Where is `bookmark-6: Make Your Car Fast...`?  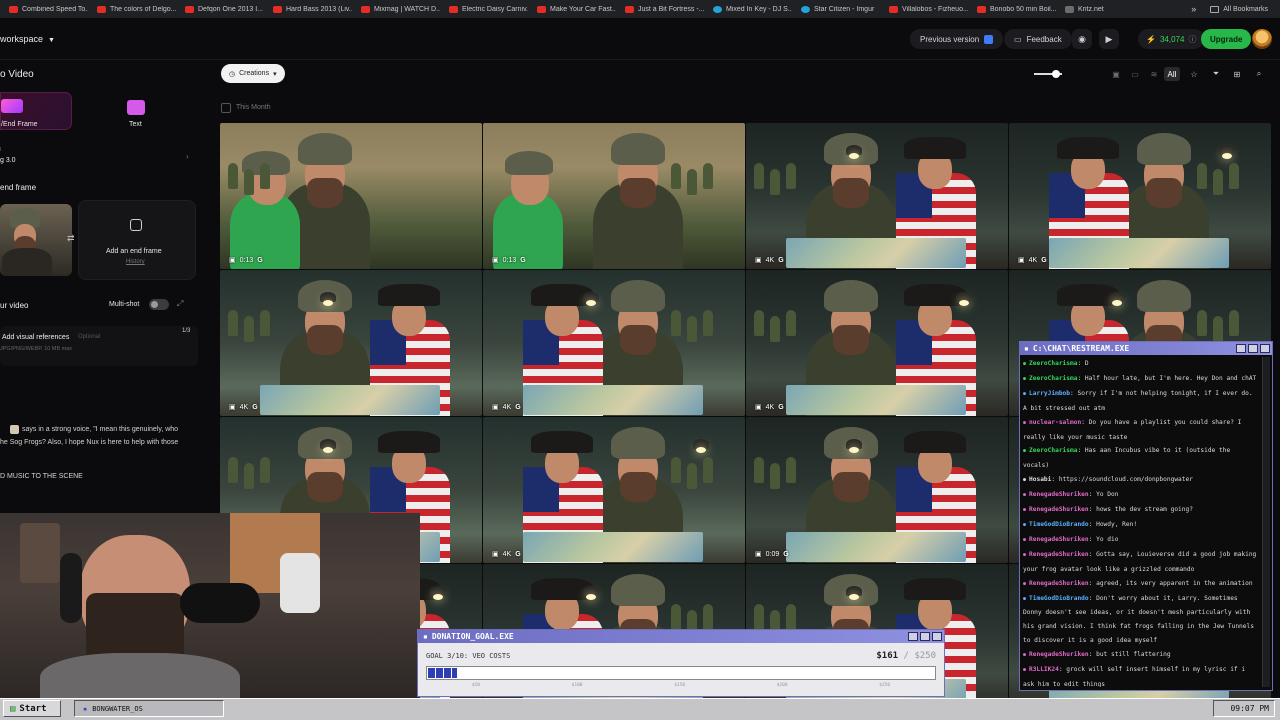
bookmark-6: Make Your Car Fast... is located at coordinates (572, 9).